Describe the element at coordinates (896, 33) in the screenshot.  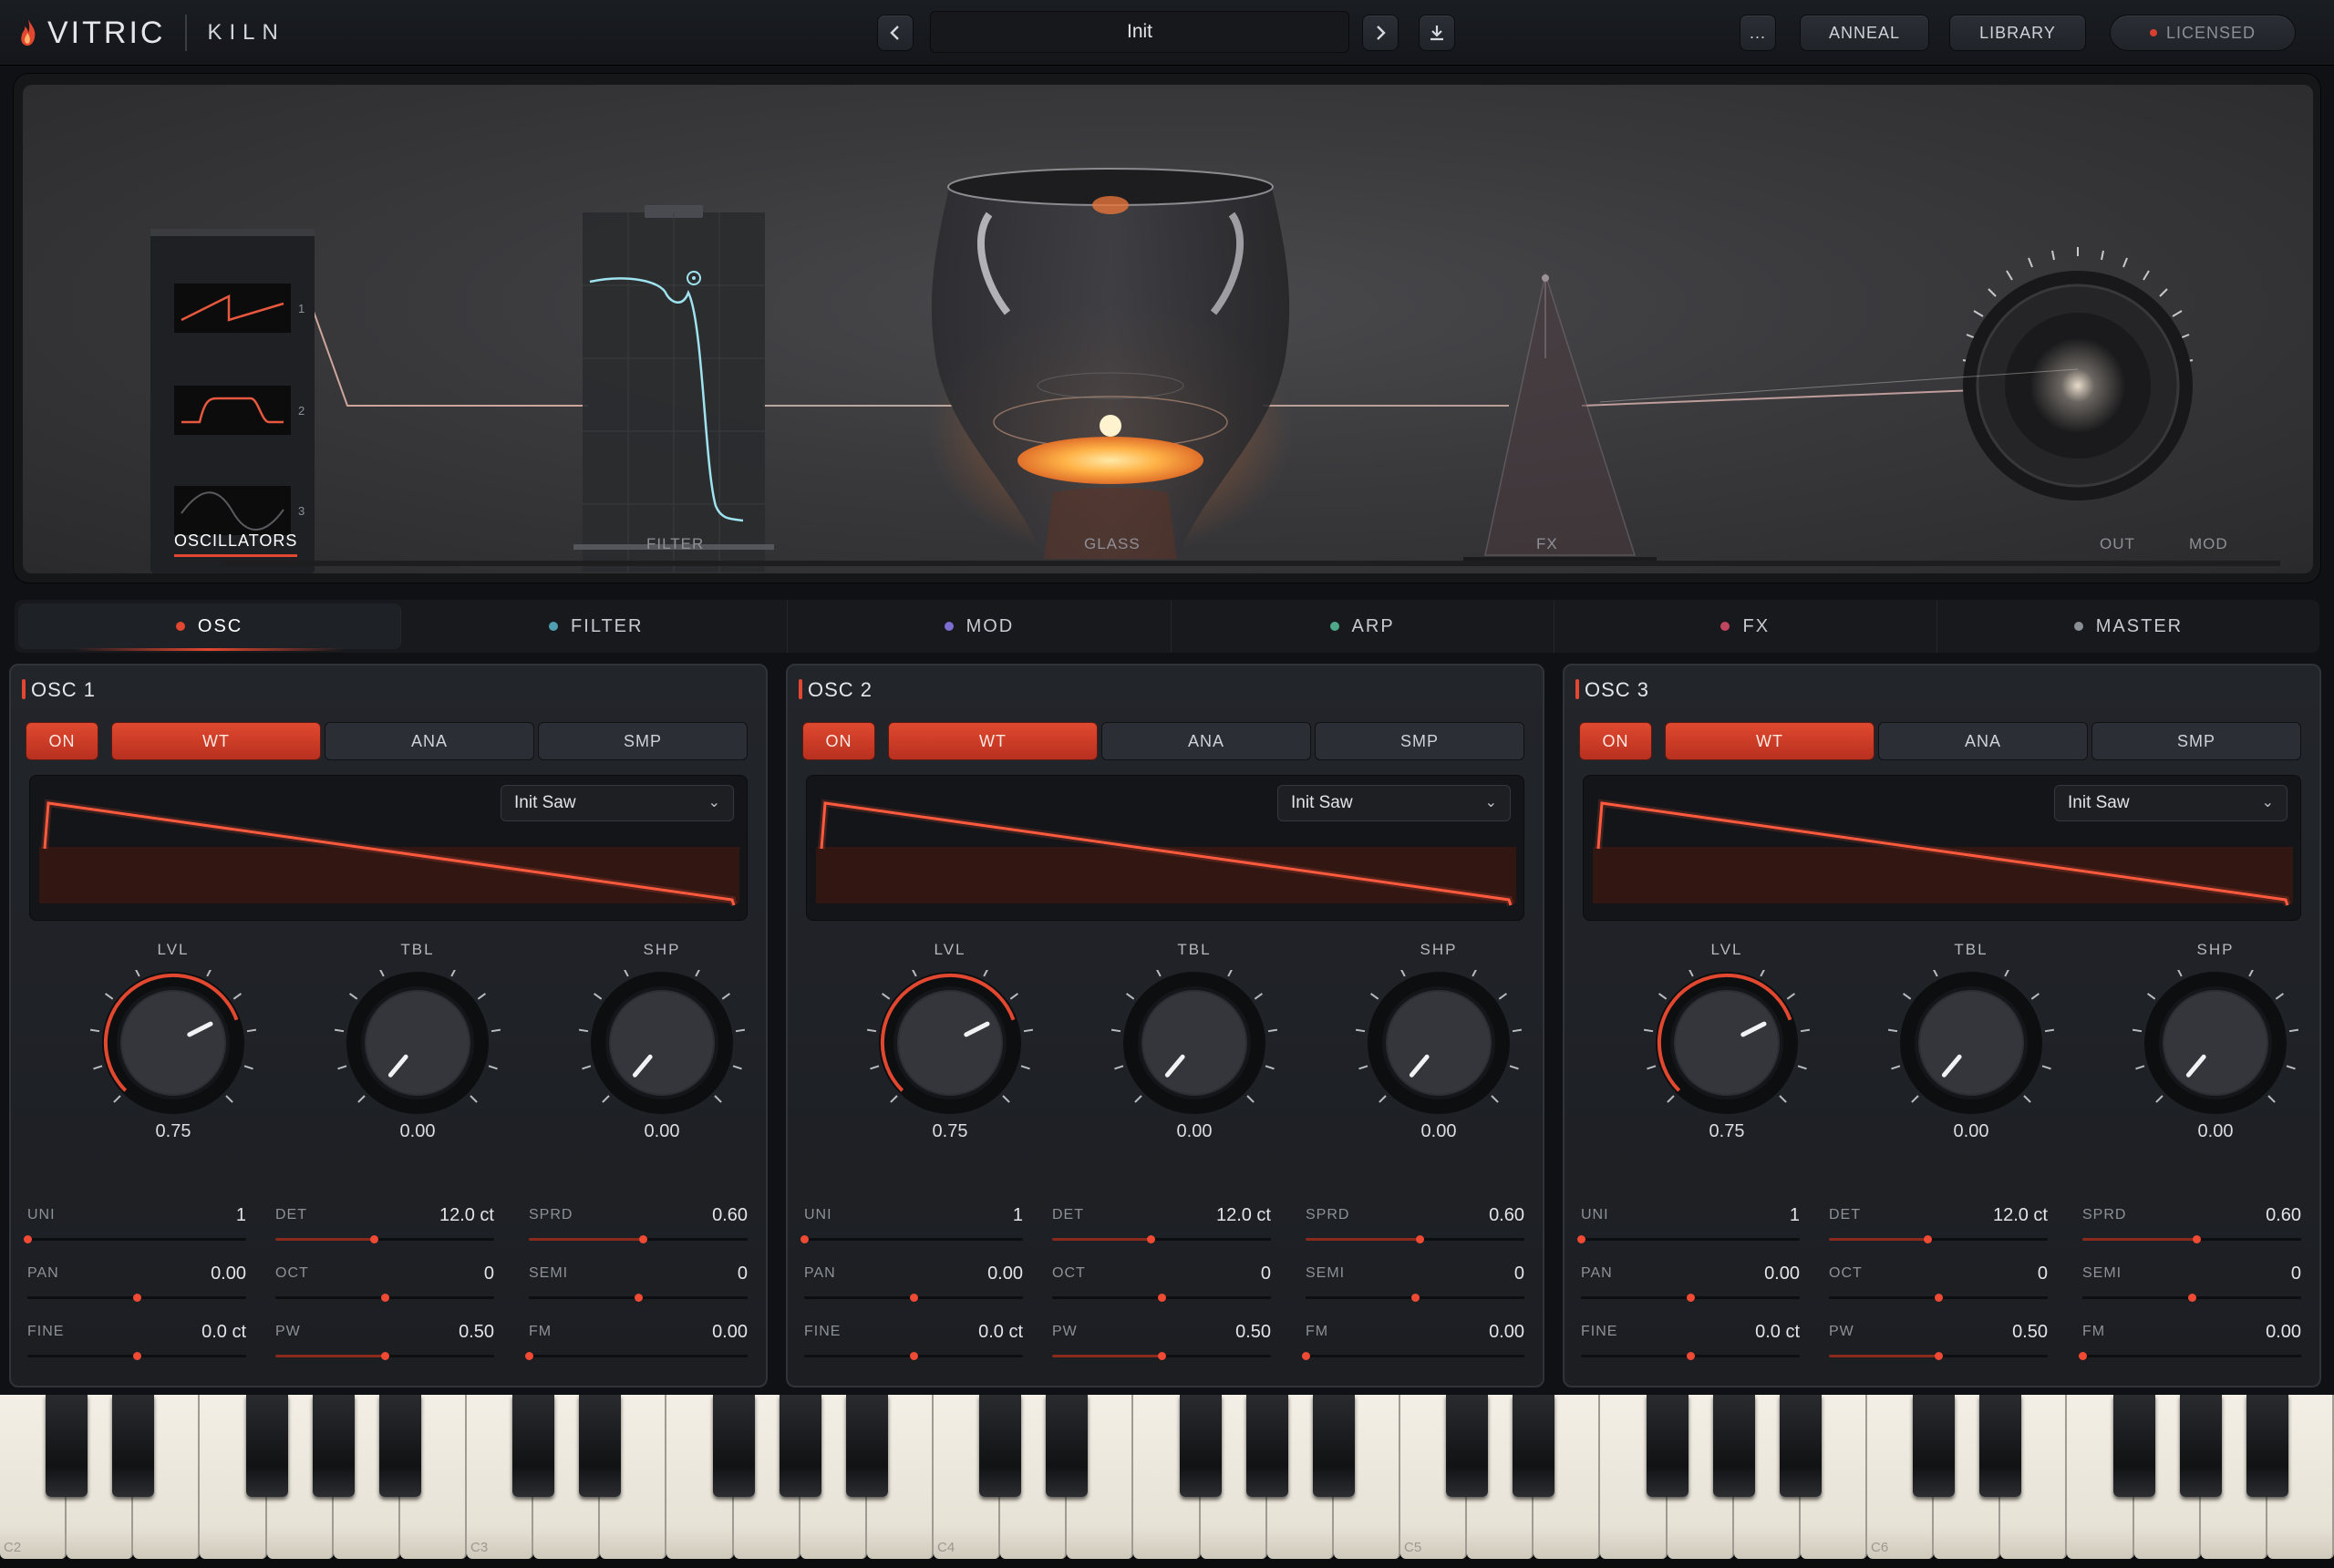
I see `prev-preset-button` at that location.